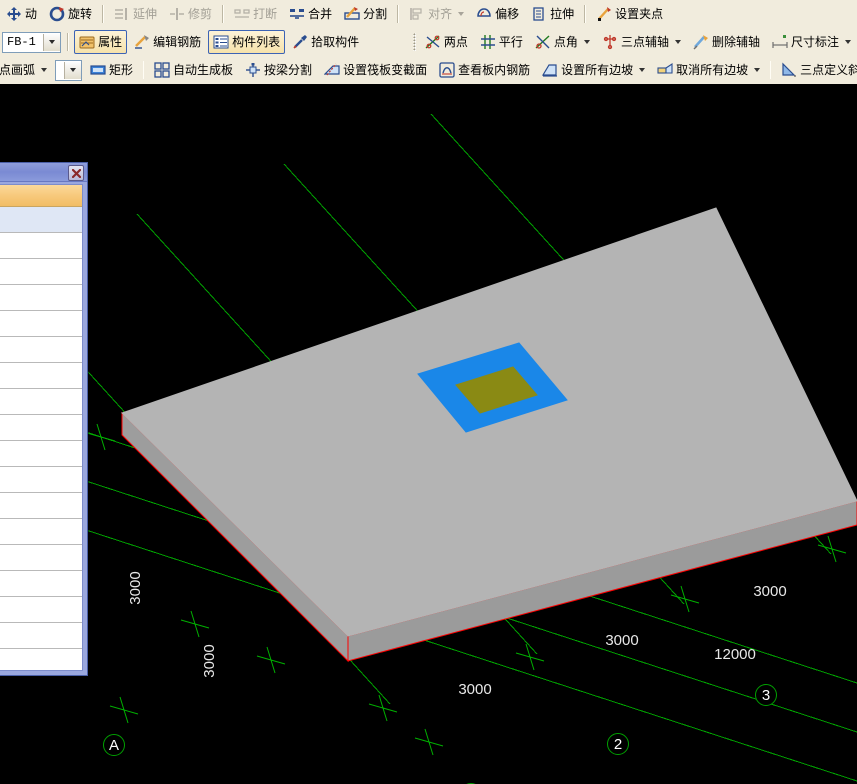  Describe the element at coordinates (145, 14) in the screenshot. I see `toolbar-button-label: 延伸` at that location.